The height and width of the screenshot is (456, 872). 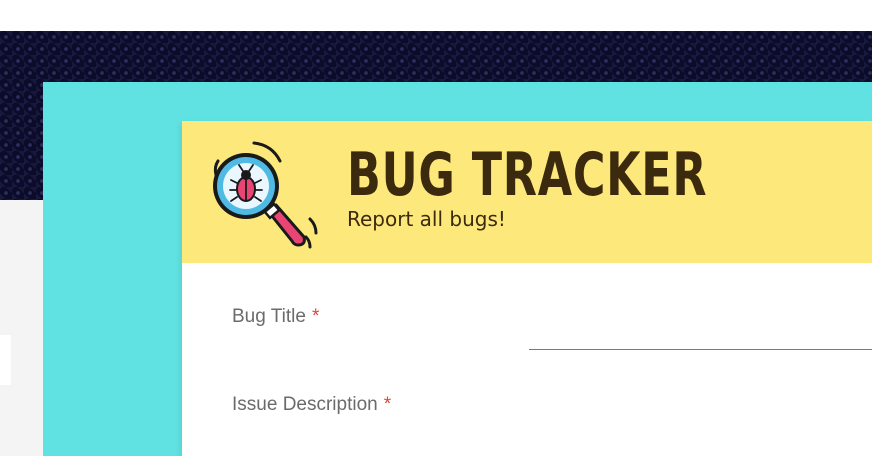 What do you see at coordinates (700, 320) in the screenshot?
I see `bug-title-input` at bounding box center [700, 320].